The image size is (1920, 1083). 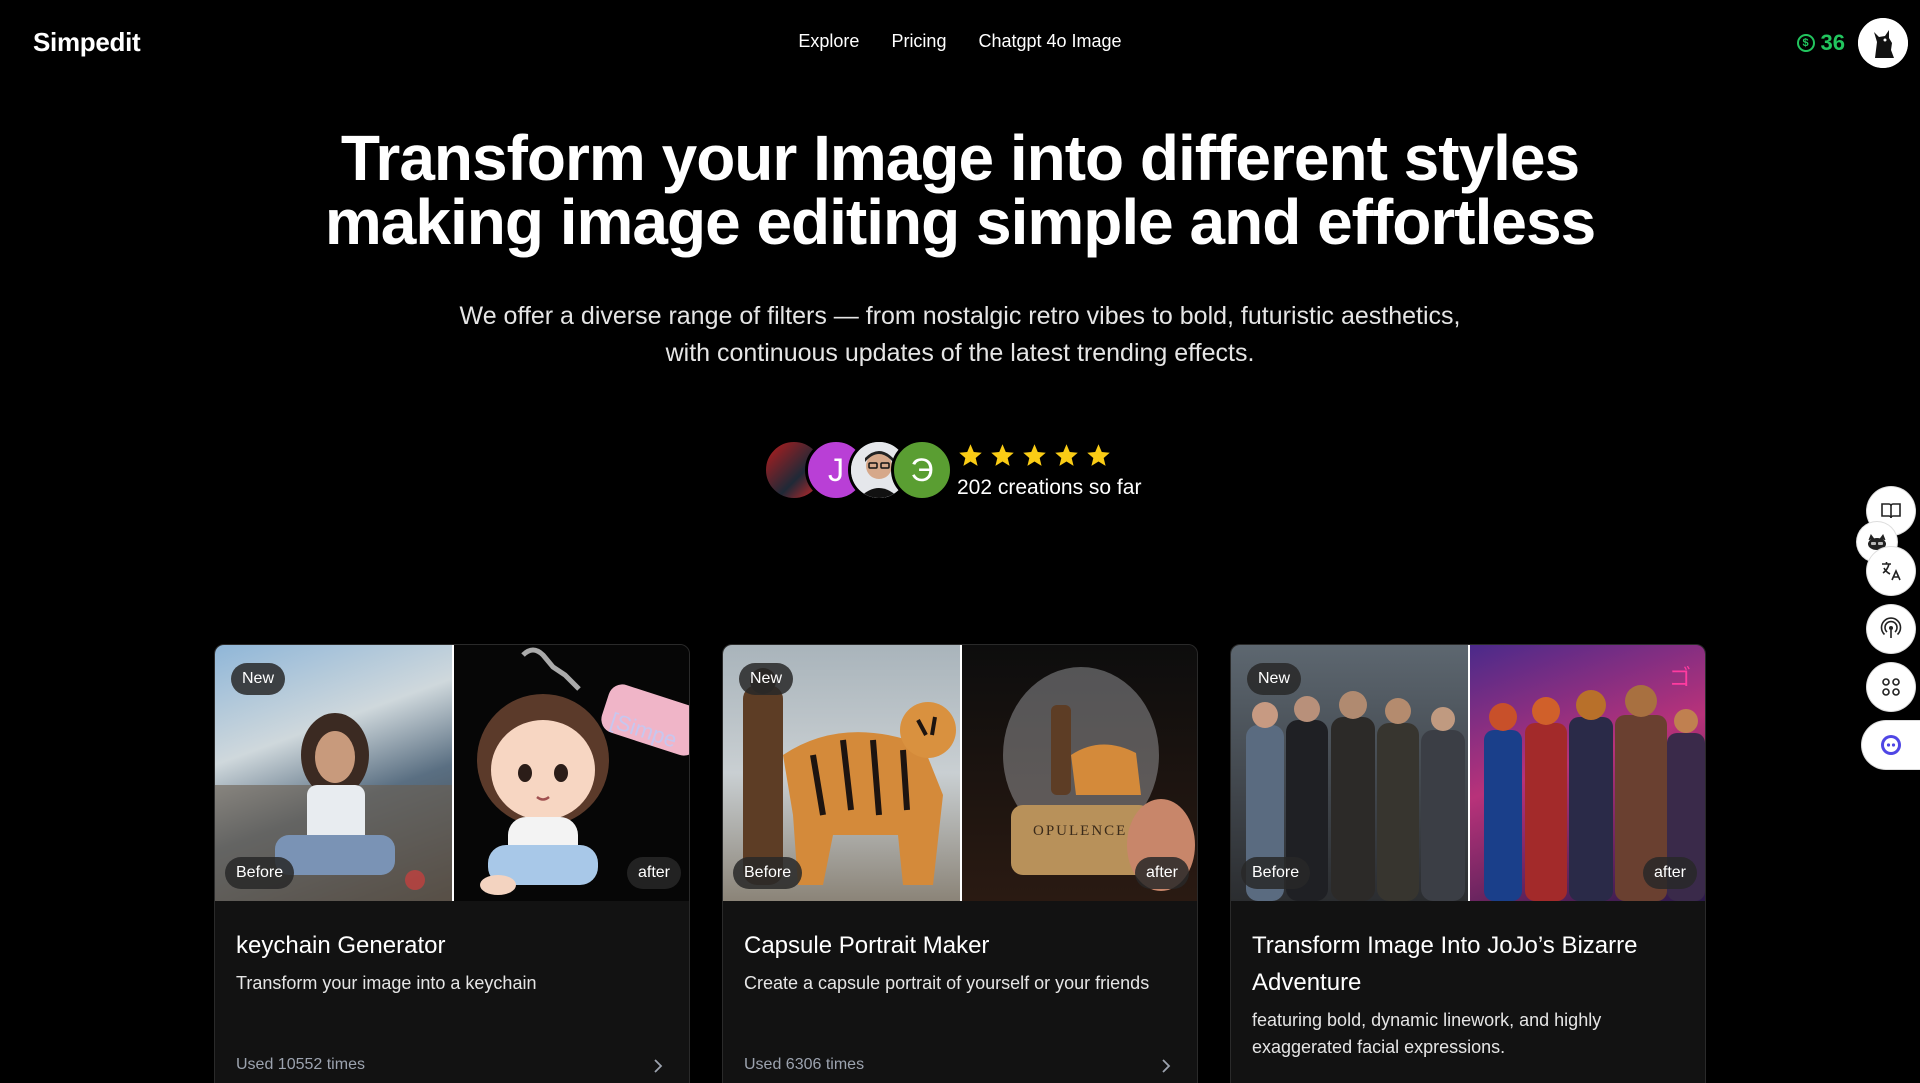 I want to click on credits-count: 36, so click(x=1832, y=42).